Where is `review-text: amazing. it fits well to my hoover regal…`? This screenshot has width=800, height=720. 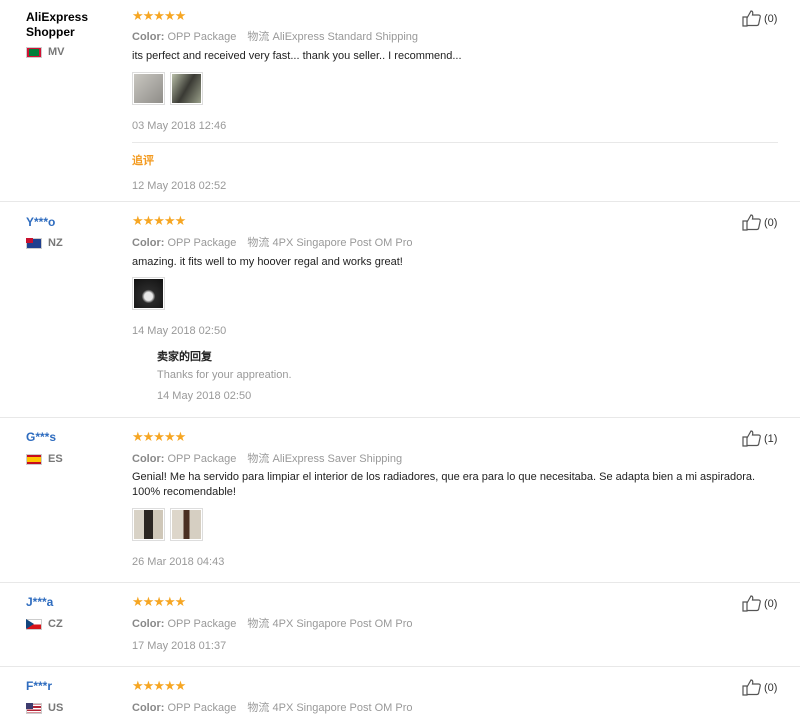
review-text: amazing. it fits well to my hoover regal… is located at coordinates (267, 262).